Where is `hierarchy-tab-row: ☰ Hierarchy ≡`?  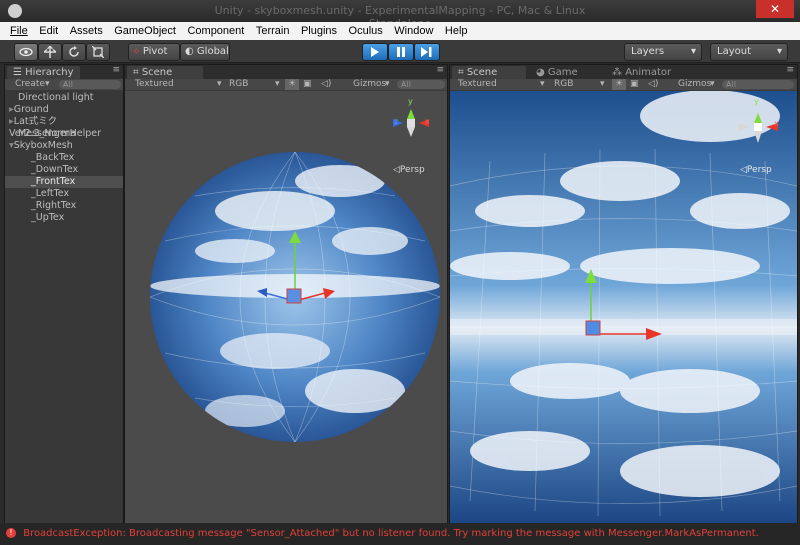 hierarchy-tab-row: ☰ Hierarchy ≡ is located at coordinates (64, 72).